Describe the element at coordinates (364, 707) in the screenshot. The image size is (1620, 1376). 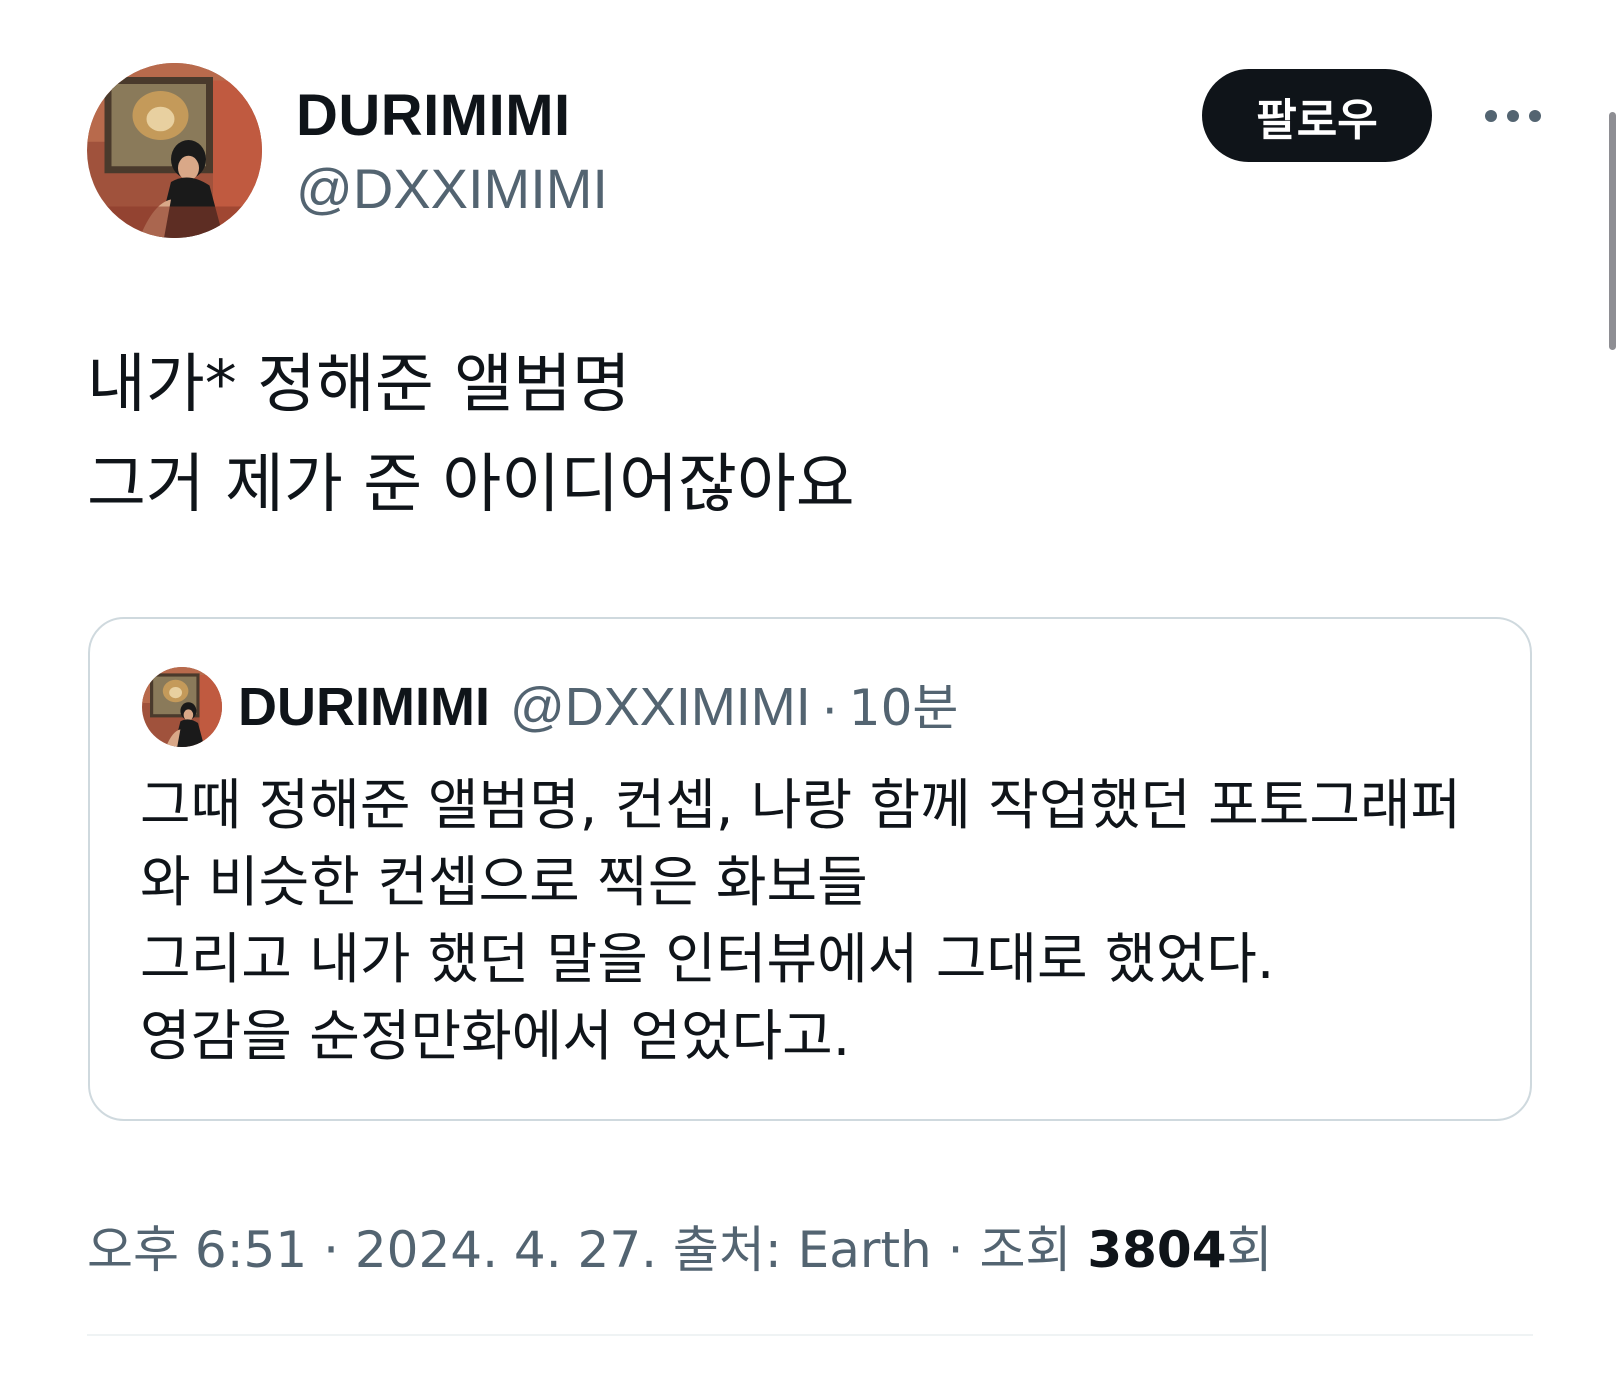
I see `quoted-author-name: DURIMIMI` at that location.